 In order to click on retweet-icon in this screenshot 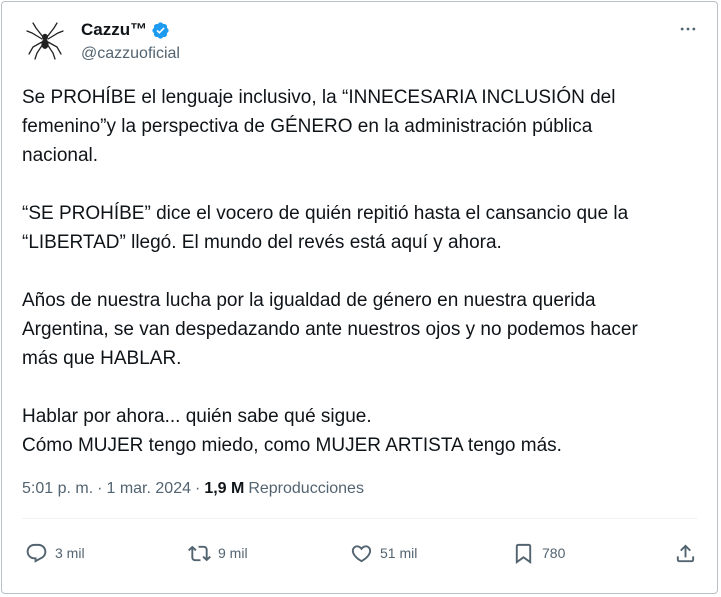, I will do `click(199, 553)`.